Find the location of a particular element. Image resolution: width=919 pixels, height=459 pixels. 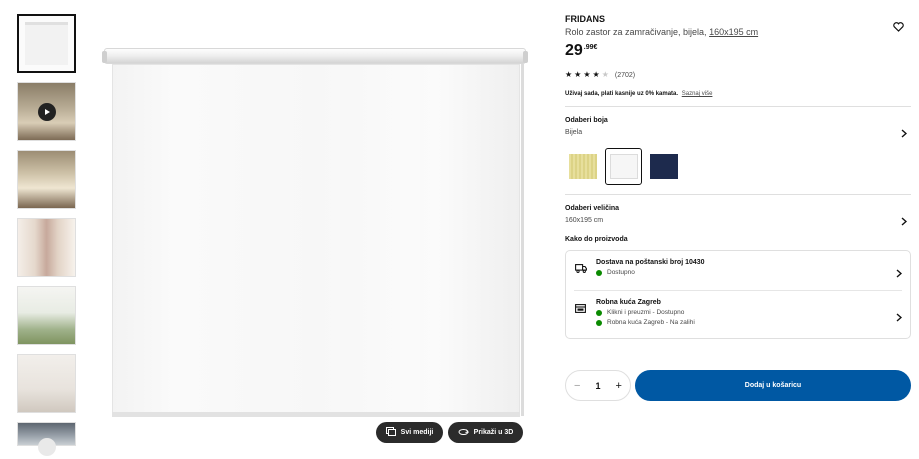

color-value: Bijela is located at coordinates (574, 132).